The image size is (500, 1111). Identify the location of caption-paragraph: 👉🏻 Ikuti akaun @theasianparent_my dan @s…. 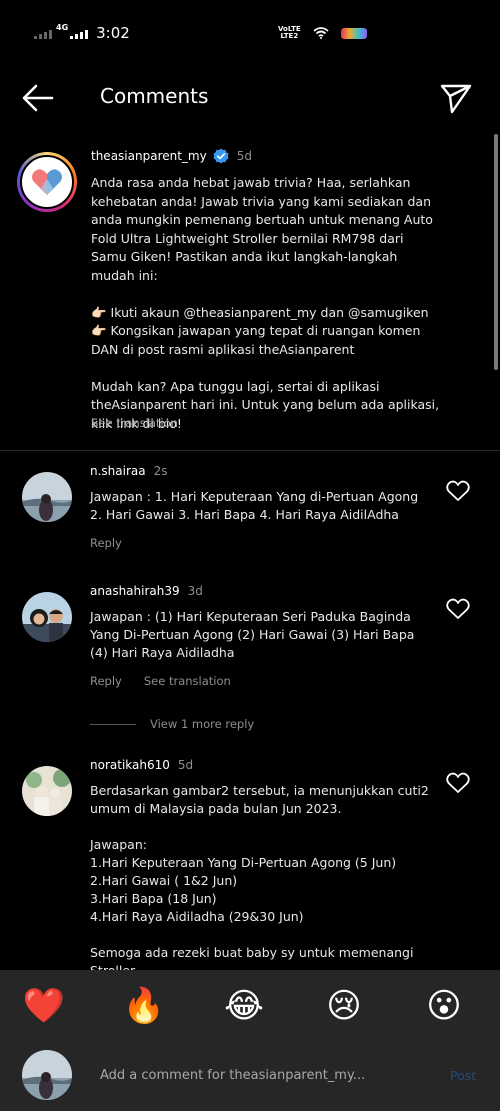
(260, 330).